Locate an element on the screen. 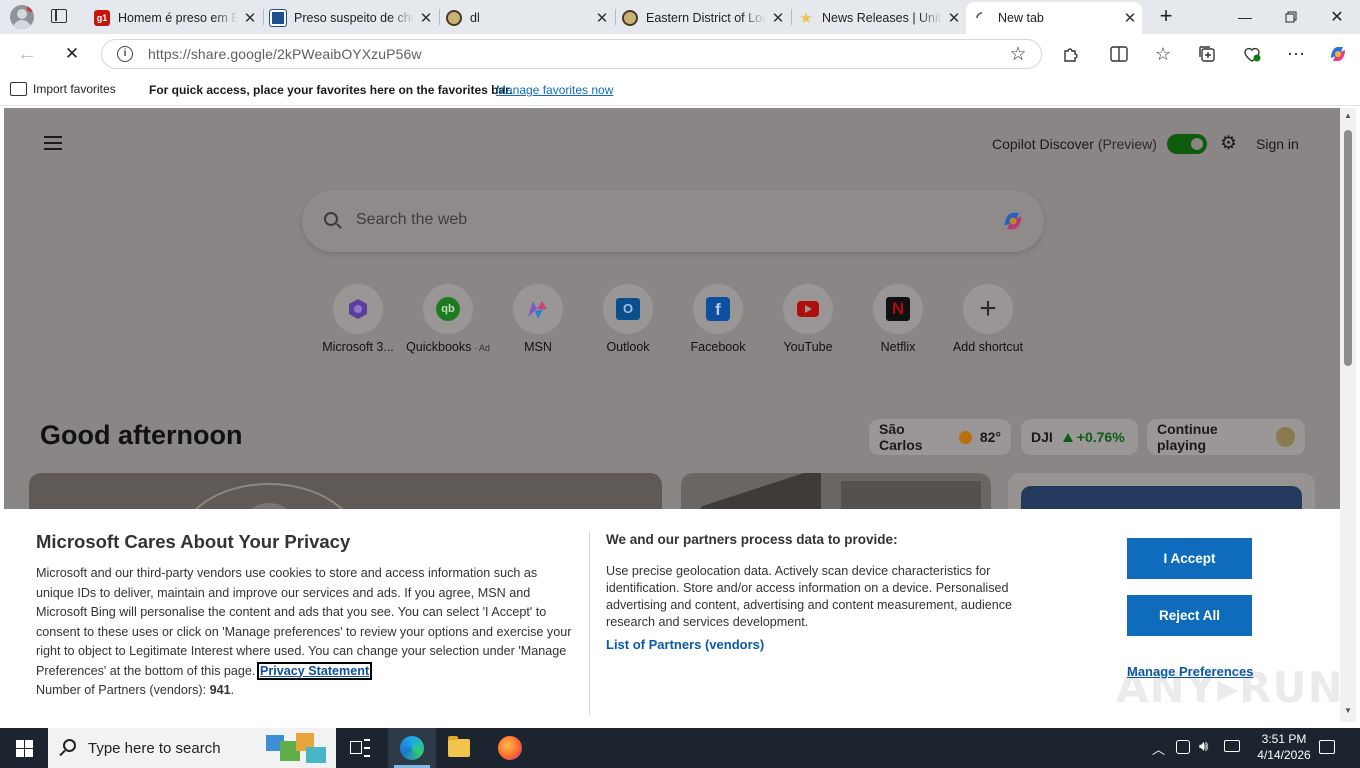 This screenshot has width=1360, height=768. partners-count: 941 is located at coordinates (220, 690).